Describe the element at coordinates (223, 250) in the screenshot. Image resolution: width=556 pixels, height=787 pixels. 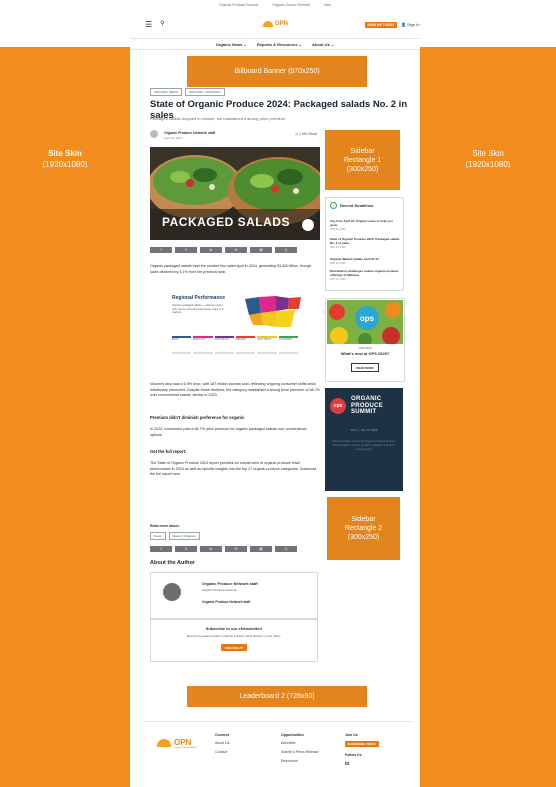
I see `share-bar-top: f 𝕏 in ✉ ▤ ⎙` at that location.